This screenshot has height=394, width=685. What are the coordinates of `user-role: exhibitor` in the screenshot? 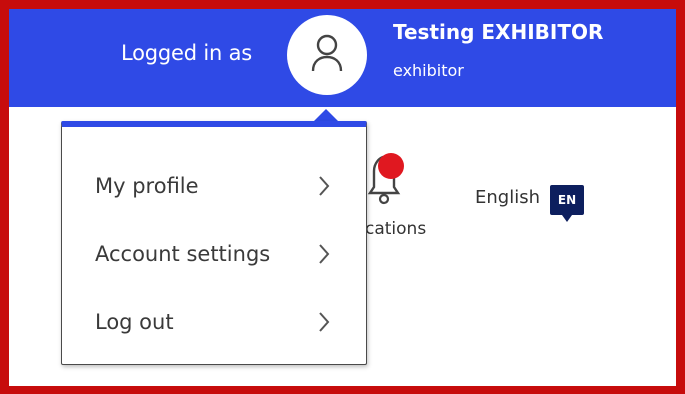 It's located at (428, 70).